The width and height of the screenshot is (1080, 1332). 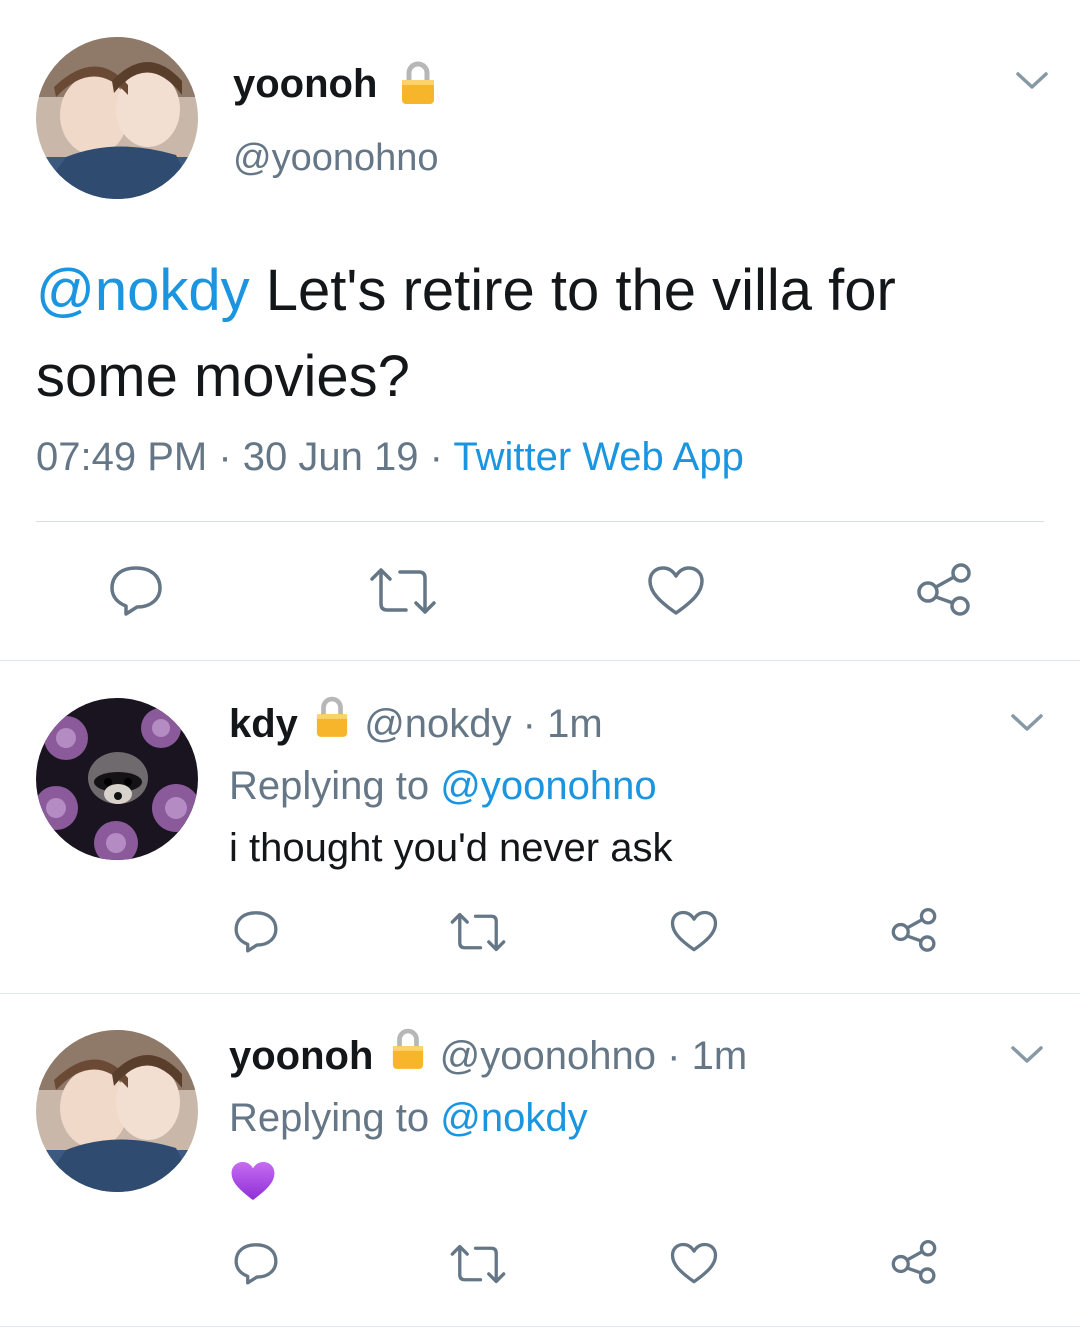 What do you see at coordinates (331, 457) in the screenshot?
I see `tweet-date: 30 Jun 19` at bounding box center [331, 457].